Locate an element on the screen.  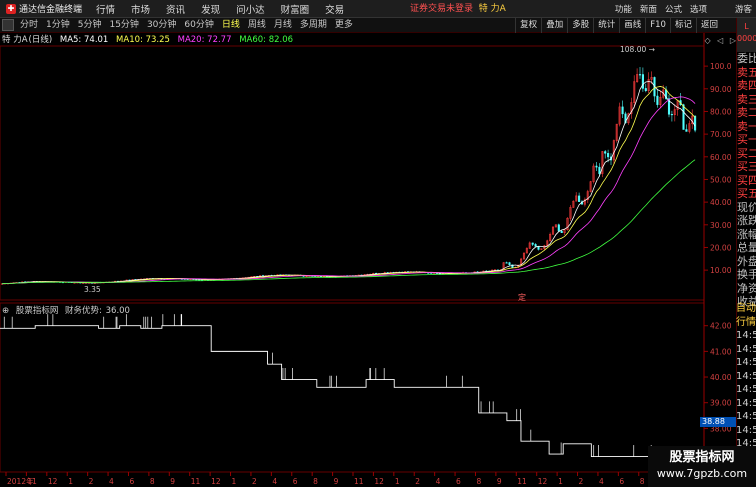
trade-item: 自动 is located at coordinates (746, 309).